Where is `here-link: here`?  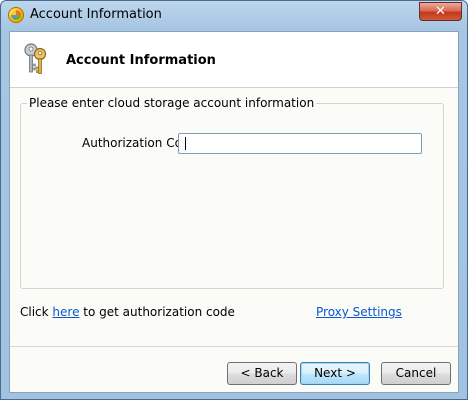
here-link: here is located at coordinates (65, 312).